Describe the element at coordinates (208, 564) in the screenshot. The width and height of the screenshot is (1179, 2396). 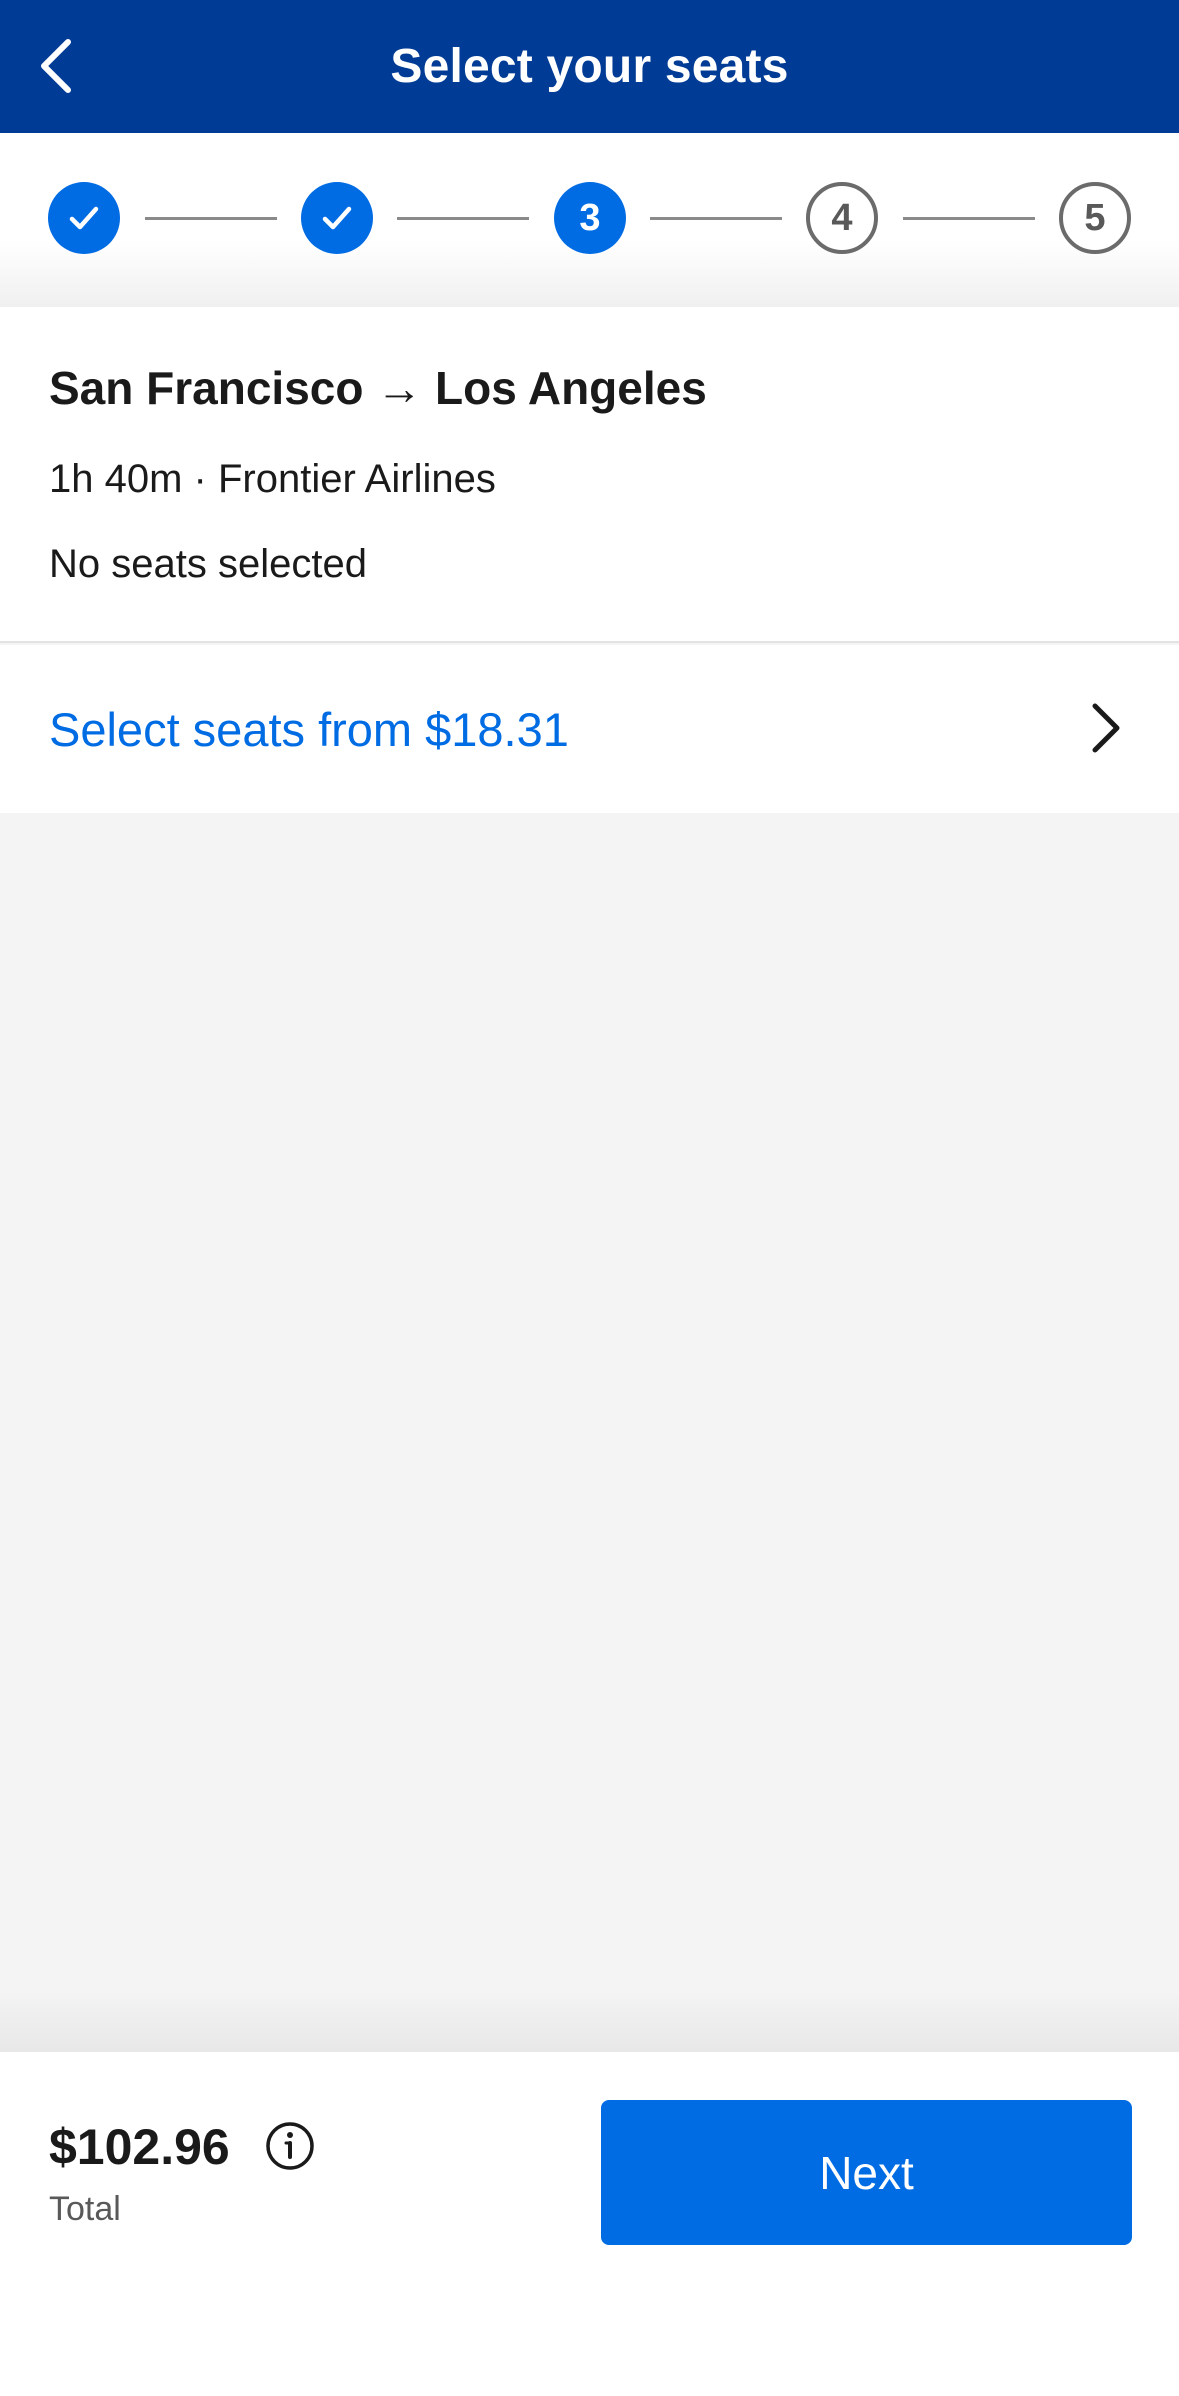
I see `seat-status-text: No seats selected` at that location.